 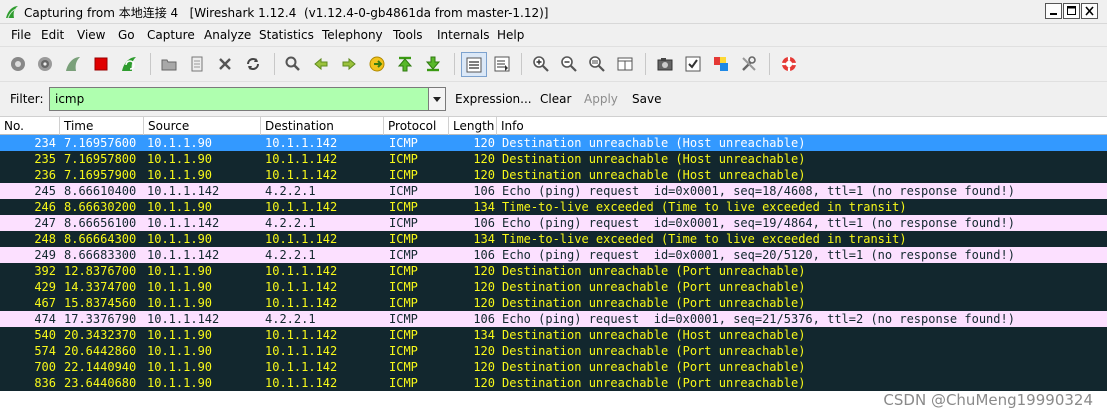 What do you see at coordinates (665, 64) in the screenshot?
I see `capture-filters-icon` at bounding box center [665, 64].